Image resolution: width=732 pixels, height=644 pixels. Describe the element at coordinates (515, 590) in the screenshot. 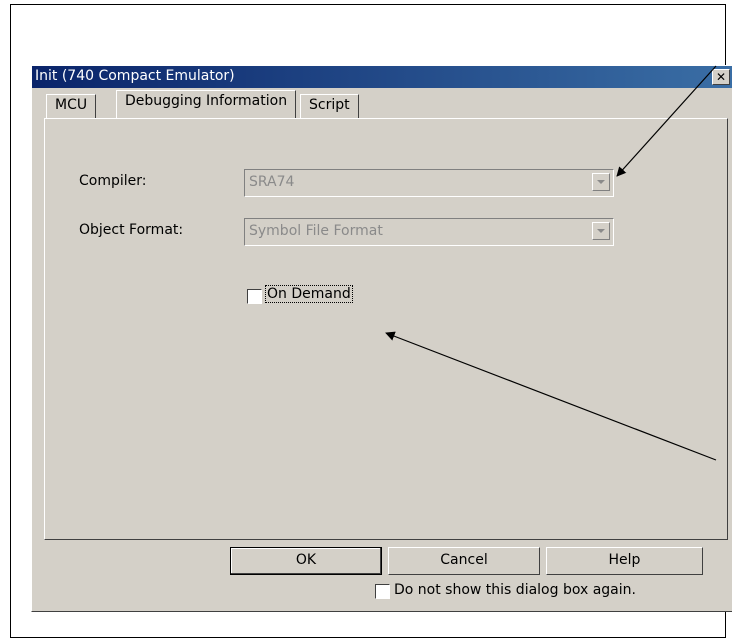

I see `dont-show-label: Do not show this dialog box again.` at that location.